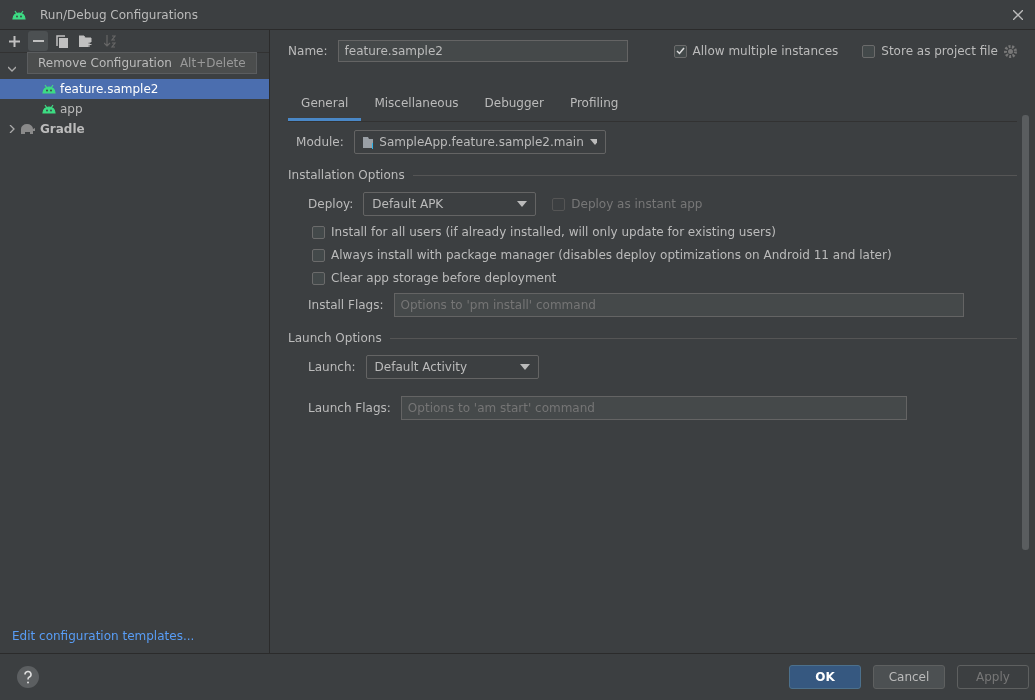  I want to click on launch-flags-label: Launch Flags:, so click(349, 408).